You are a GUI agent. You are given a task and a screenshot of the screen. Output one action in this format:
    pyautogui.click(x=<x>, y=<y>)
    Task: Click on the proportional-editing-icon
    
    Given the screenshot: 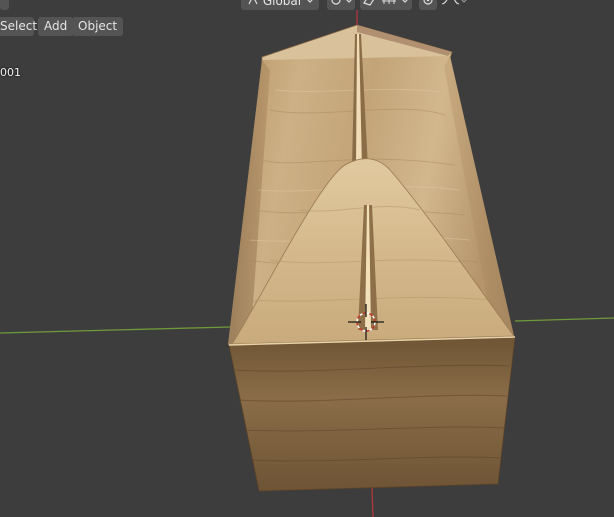 What is the action you would take?
    pyautogui.click(x=428, y=2)
    